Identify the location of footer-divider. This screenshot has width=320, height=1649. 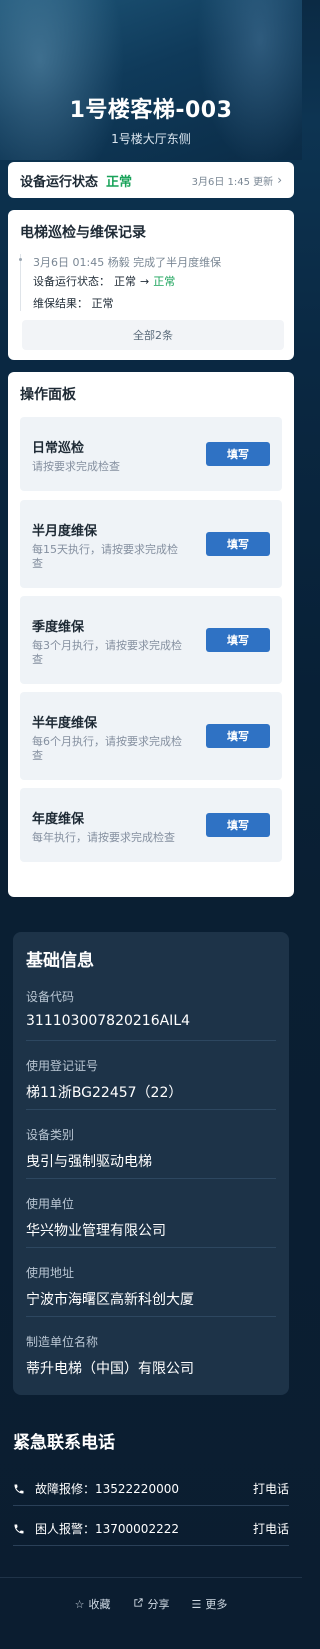
(151, 1577).